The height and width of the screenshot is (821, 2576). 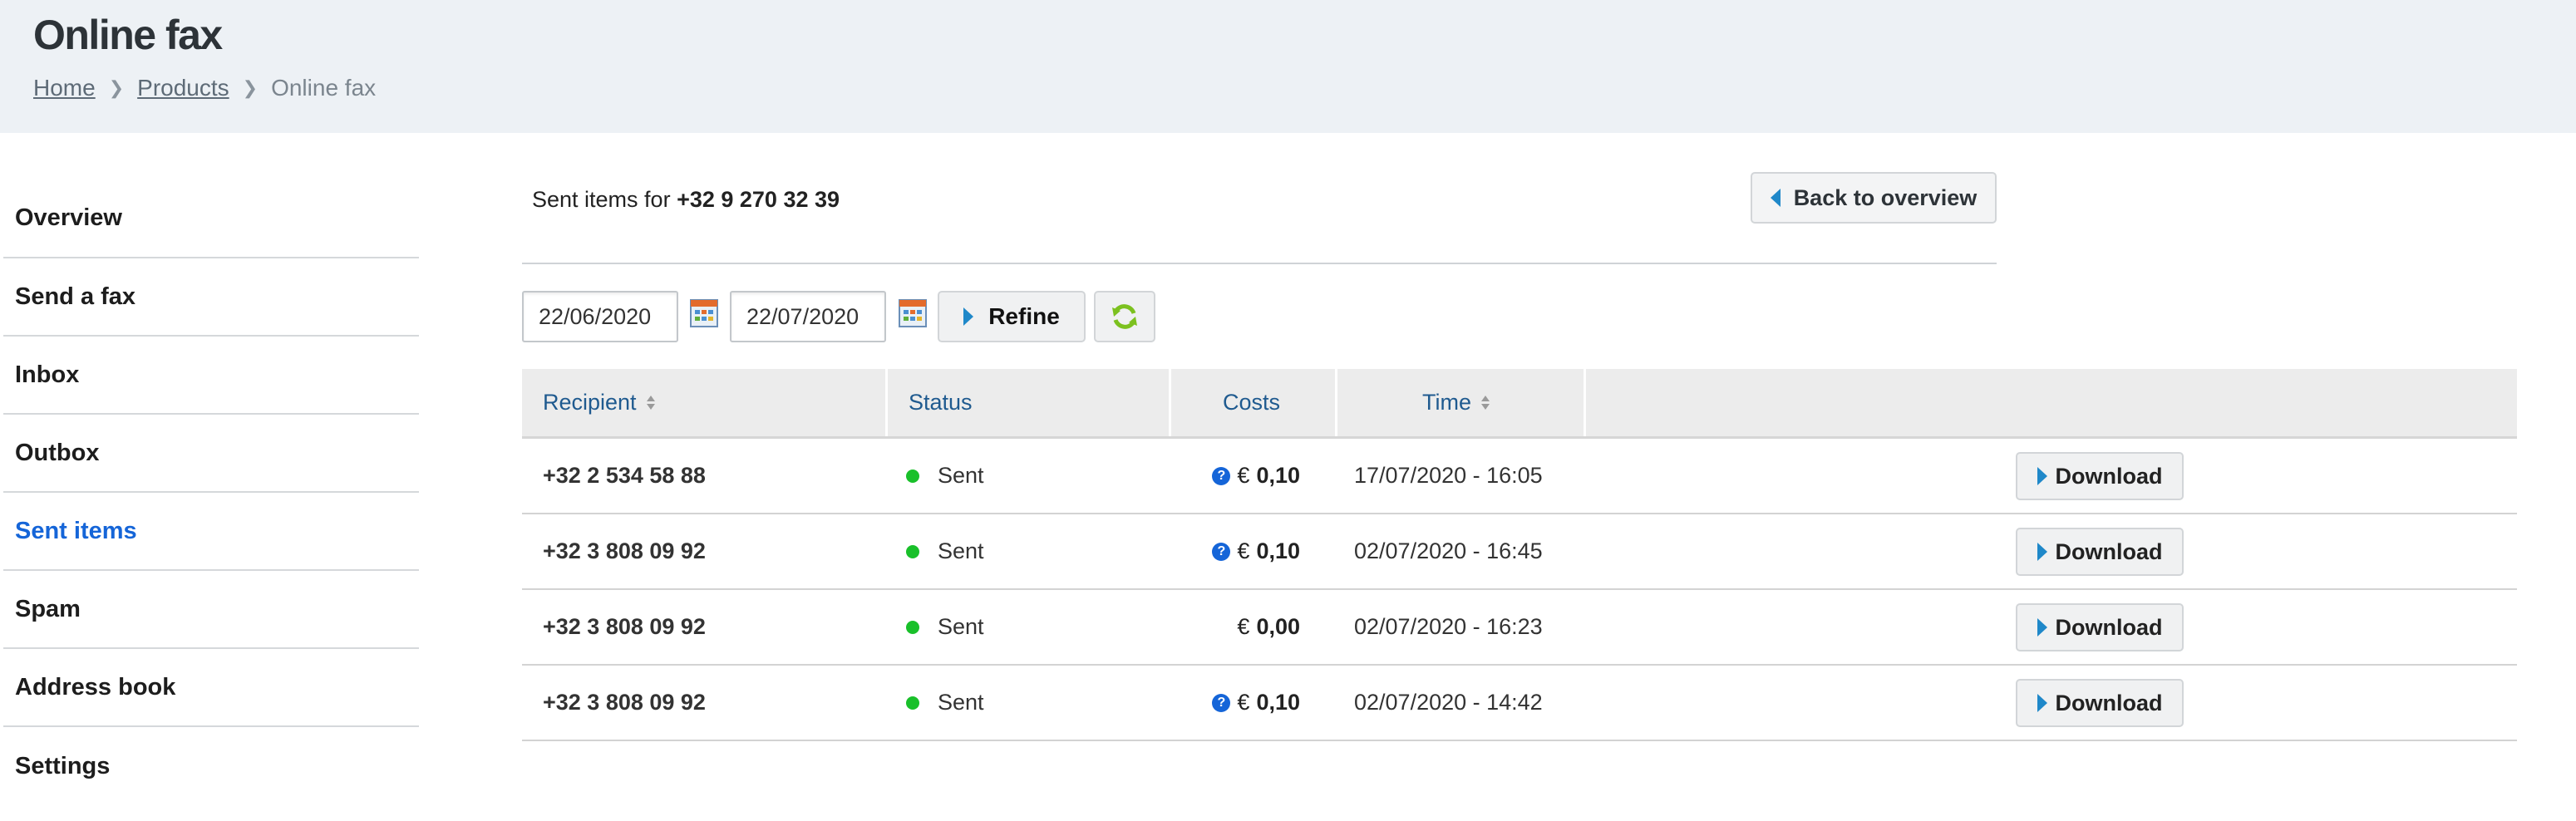 What do you see at coordinates (1446, 402) in the screenshot?
I see `column-label: Time` at bounding box center [1446, 402].